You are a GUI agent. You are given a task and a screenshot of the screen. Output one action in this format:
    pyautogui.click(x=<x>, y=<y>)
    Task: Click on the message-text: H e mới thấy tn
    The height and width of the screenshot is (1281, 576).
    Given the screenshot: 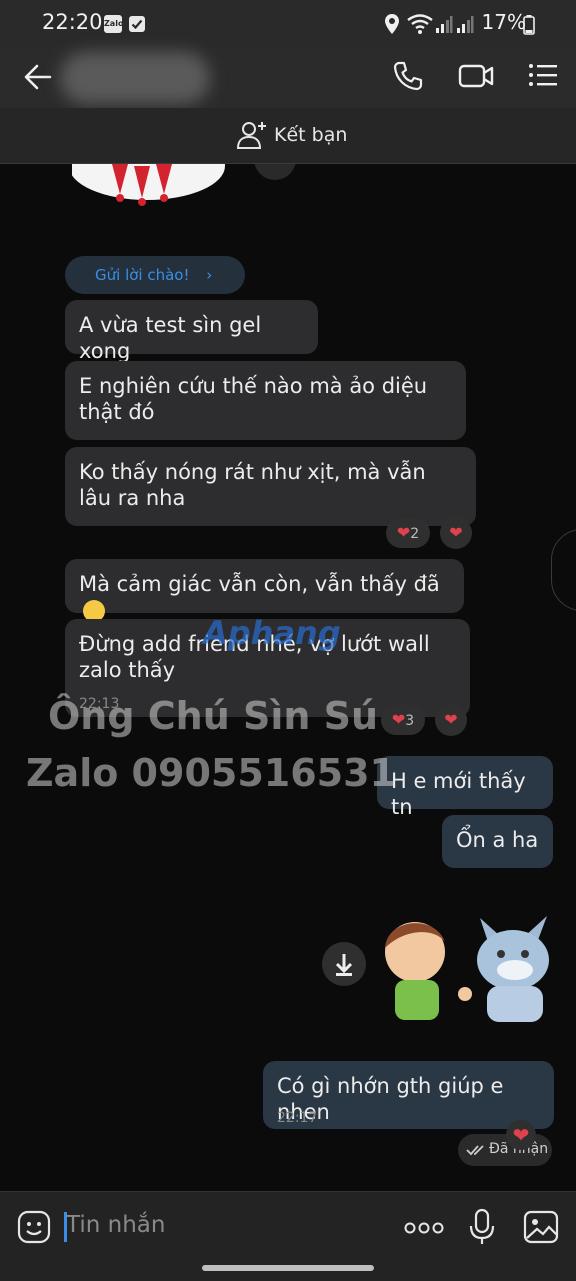 What is the action you would take?
    pyautogui.click(x=458, y=794)
    